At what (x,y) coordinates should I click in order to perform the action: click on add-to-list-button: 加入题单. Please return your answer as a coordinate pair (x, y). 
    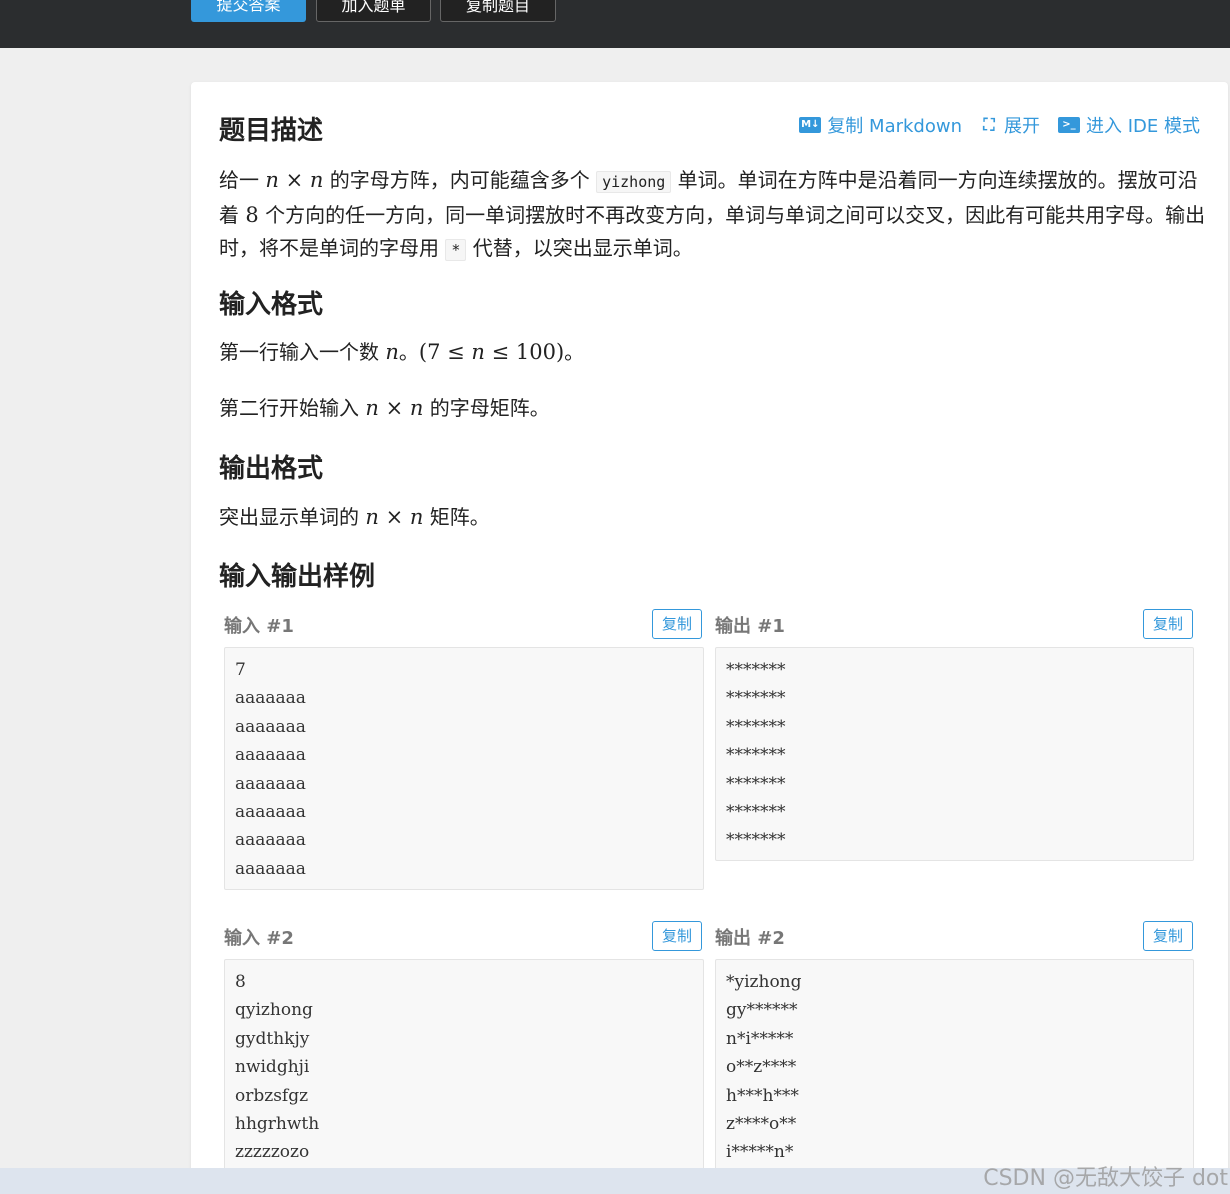
    Looking at the image, I should click on (373, 11).